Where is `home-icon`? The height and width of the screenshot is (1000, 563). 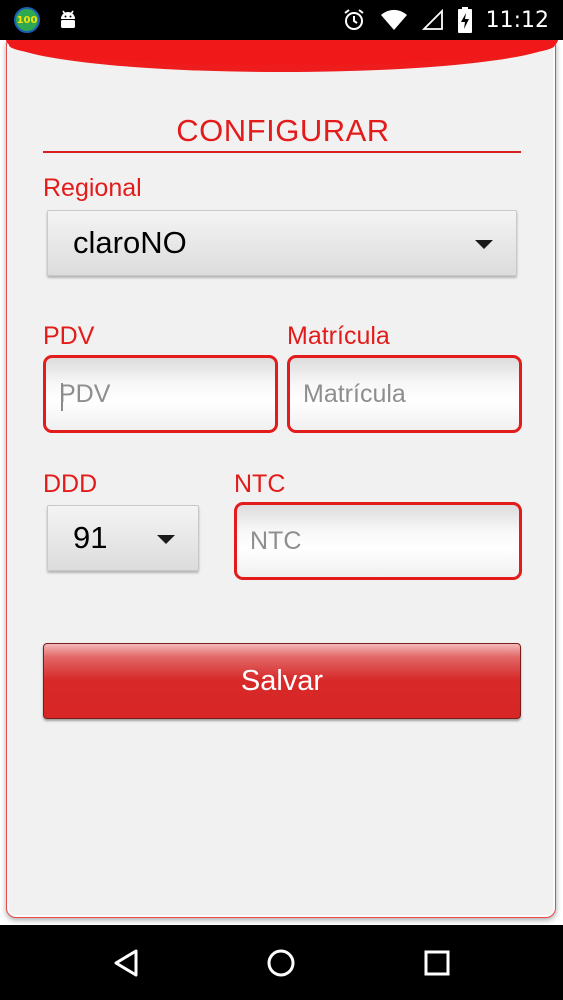
home-icon is located at coordinates (281, 963).